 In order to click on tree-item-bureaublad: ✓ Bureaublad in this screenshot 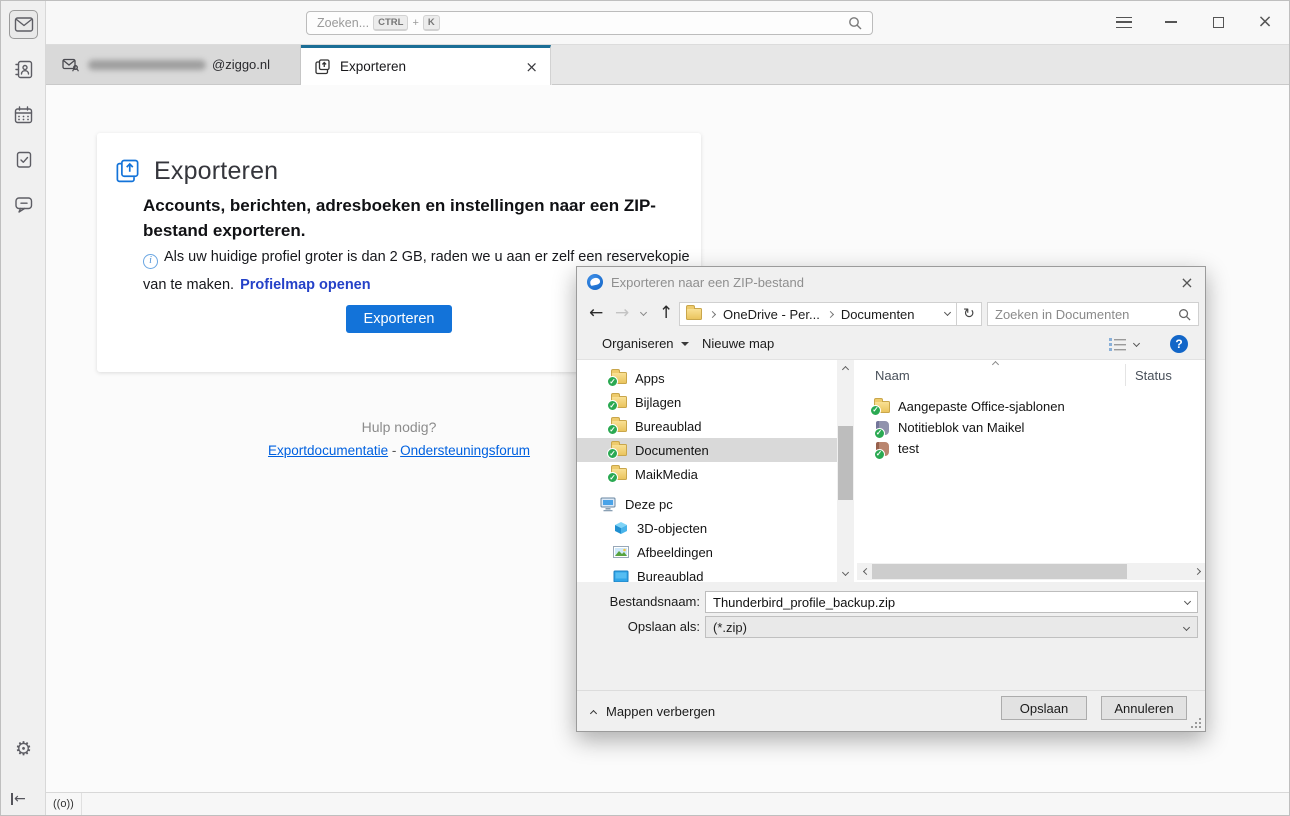, I will do `click(707, 426)`.